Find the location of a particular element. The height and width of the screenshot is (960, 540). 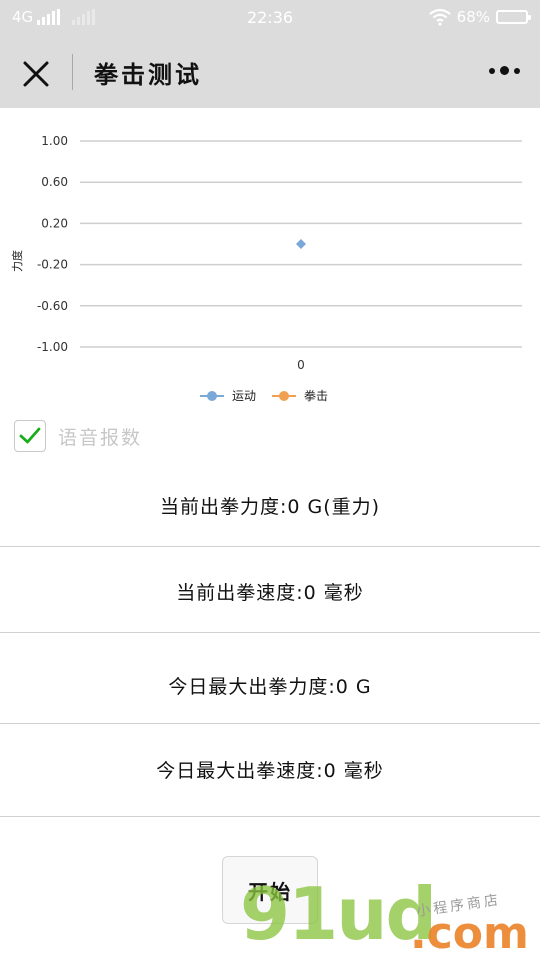

status-bar: 4G 22:36 68% is located at coordinates (270, 18).